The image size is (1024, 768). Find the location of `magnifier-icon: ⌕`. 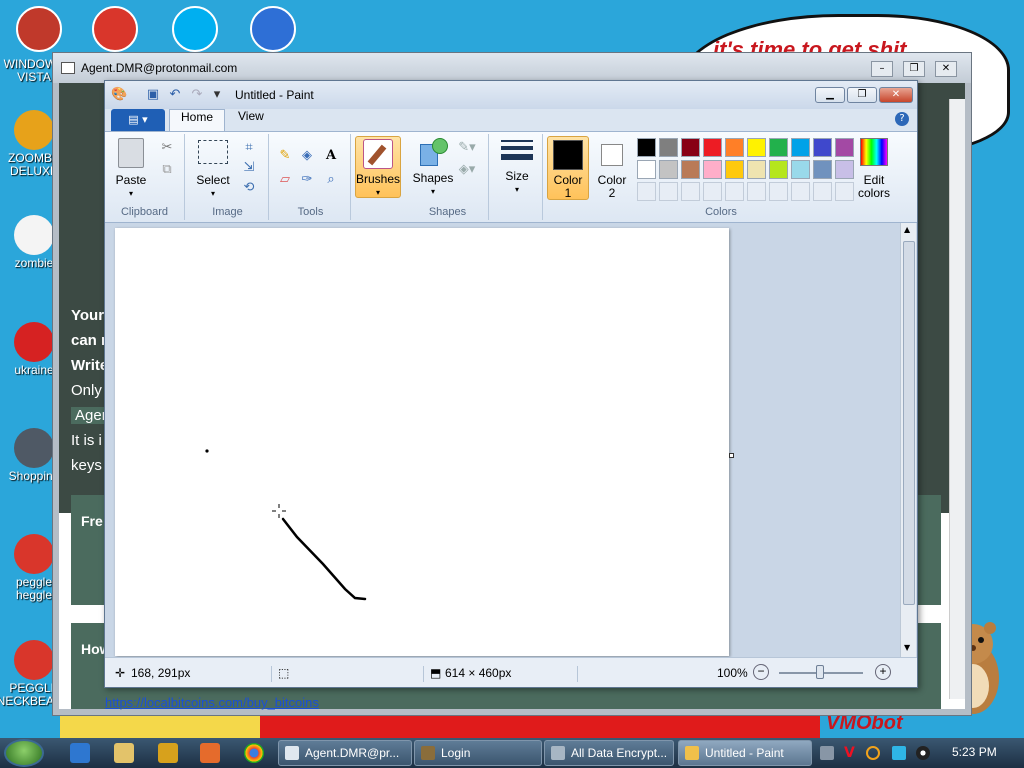

magnifier-icon: ⌕ is located at coordinates (331, 180).